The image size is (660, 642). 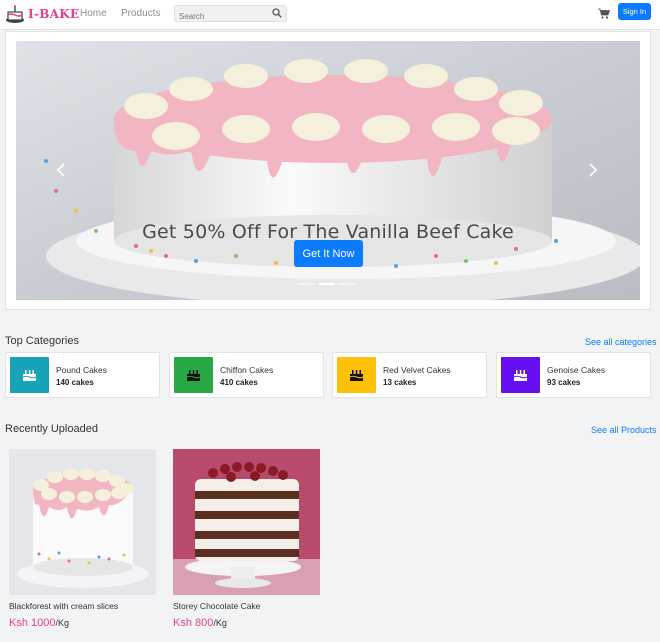 I want to click on sign-in-button: Sign In, so click(x=634, y=11).